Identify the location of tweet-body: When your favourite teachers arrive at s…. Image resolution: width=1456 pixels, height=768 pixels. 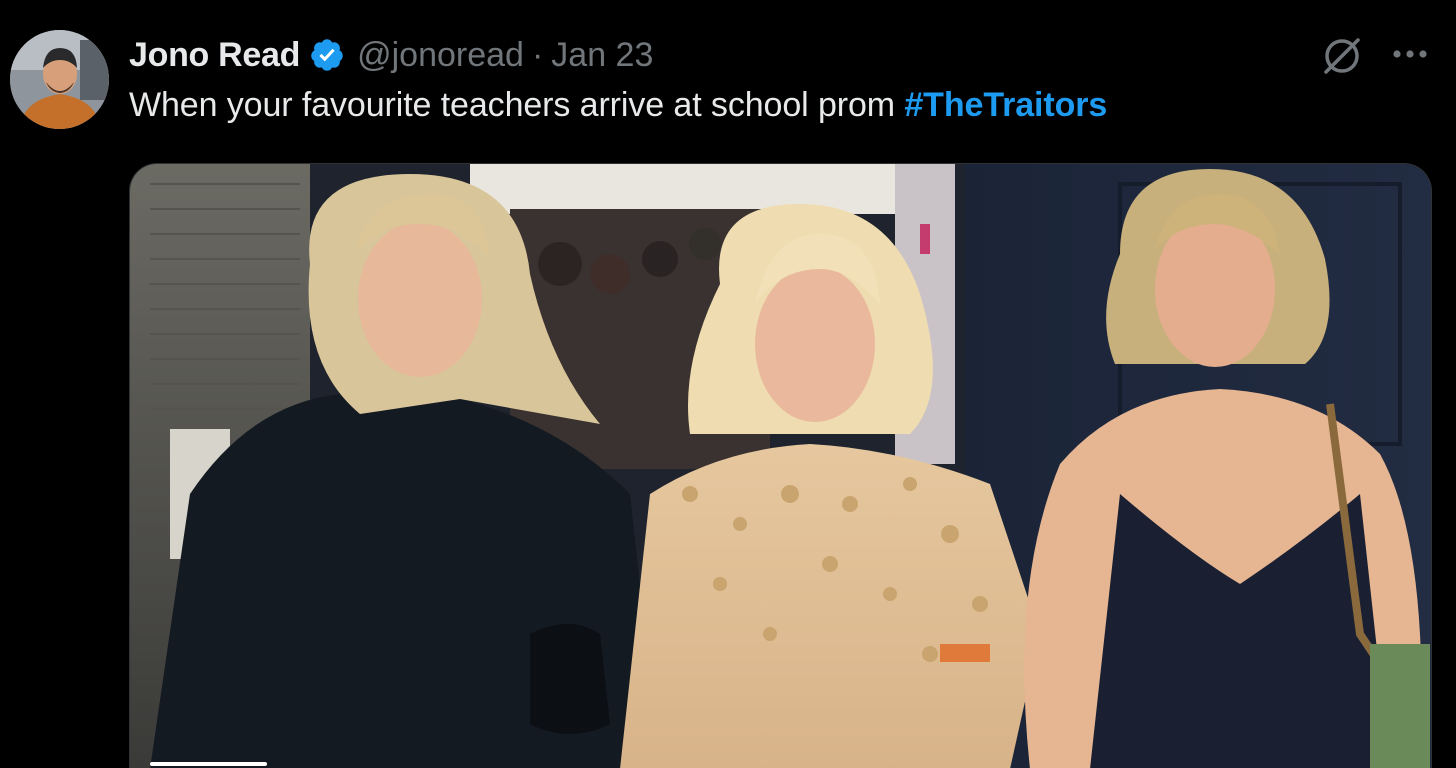
(517, 105).